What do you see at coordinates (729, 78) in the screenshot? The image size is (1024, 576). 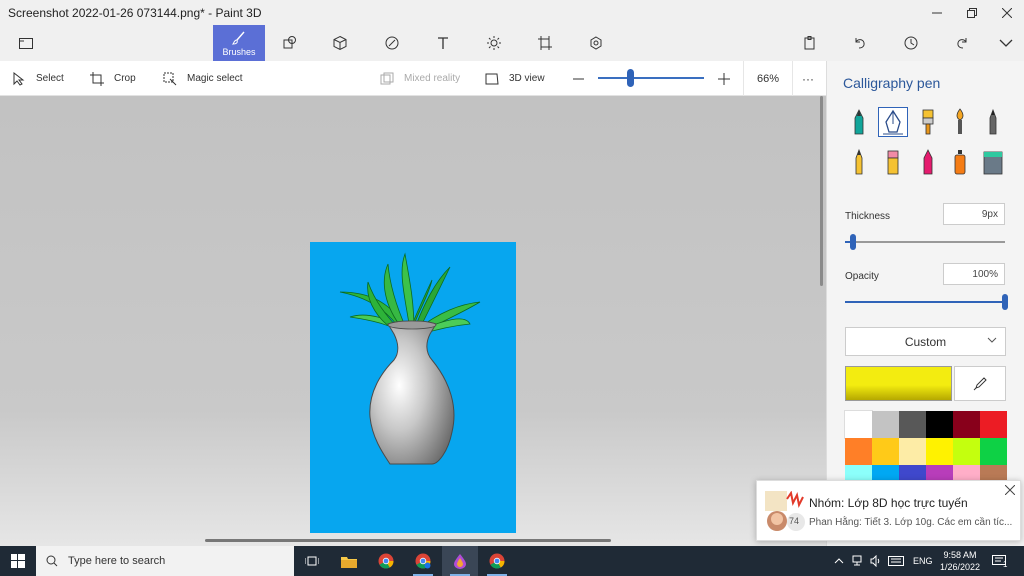 I see `zoom-in-button` at bounding box center [729, 78].